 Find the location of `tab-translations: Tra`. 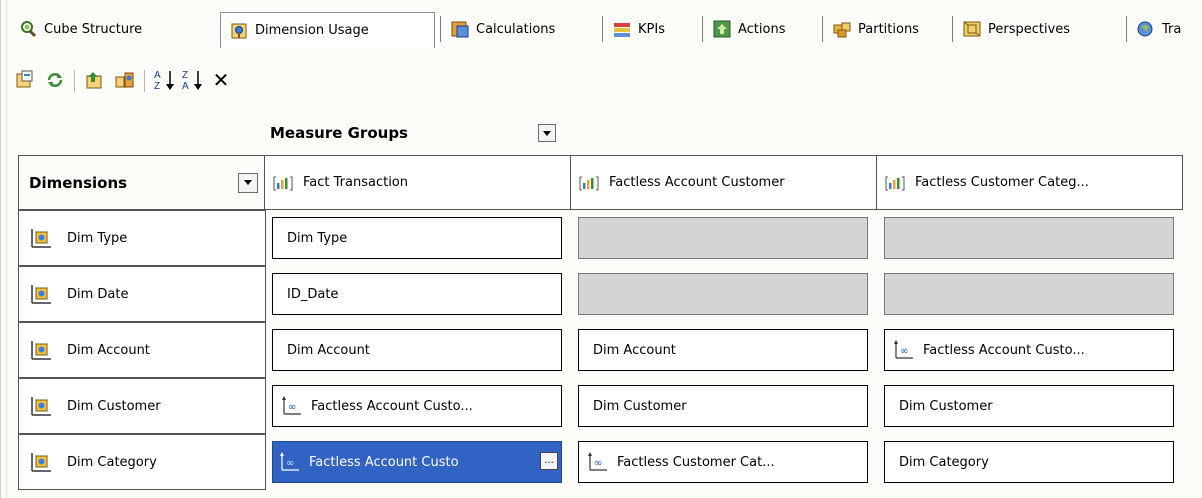

tab-translations: Tra is located at coordinates (1165, 29).